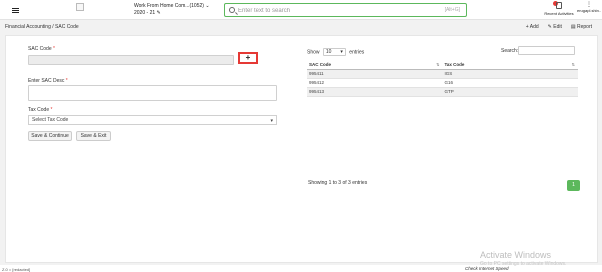  Describe the element at coordinates (152, 93) in the screenshot. I see `sac-desc-field` at that location.